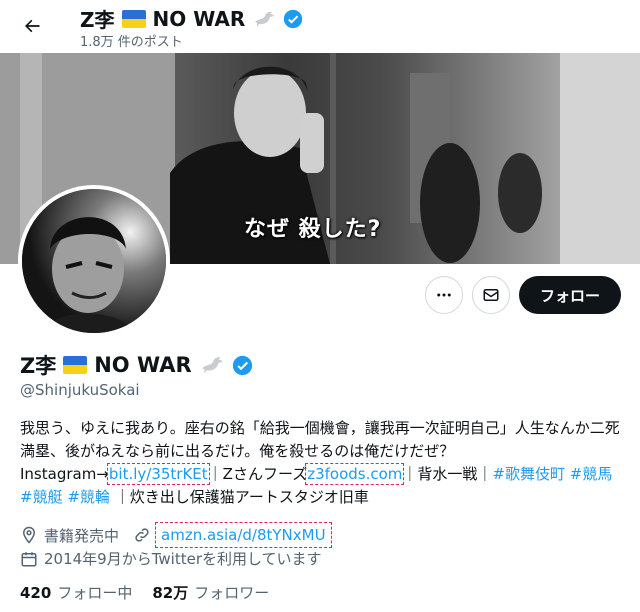  What do you see at coordinates (243, 535) in the screenshot?
I see `website-link: amzn.asia/d/8tYNxMU` at bounding box center [243, 535].